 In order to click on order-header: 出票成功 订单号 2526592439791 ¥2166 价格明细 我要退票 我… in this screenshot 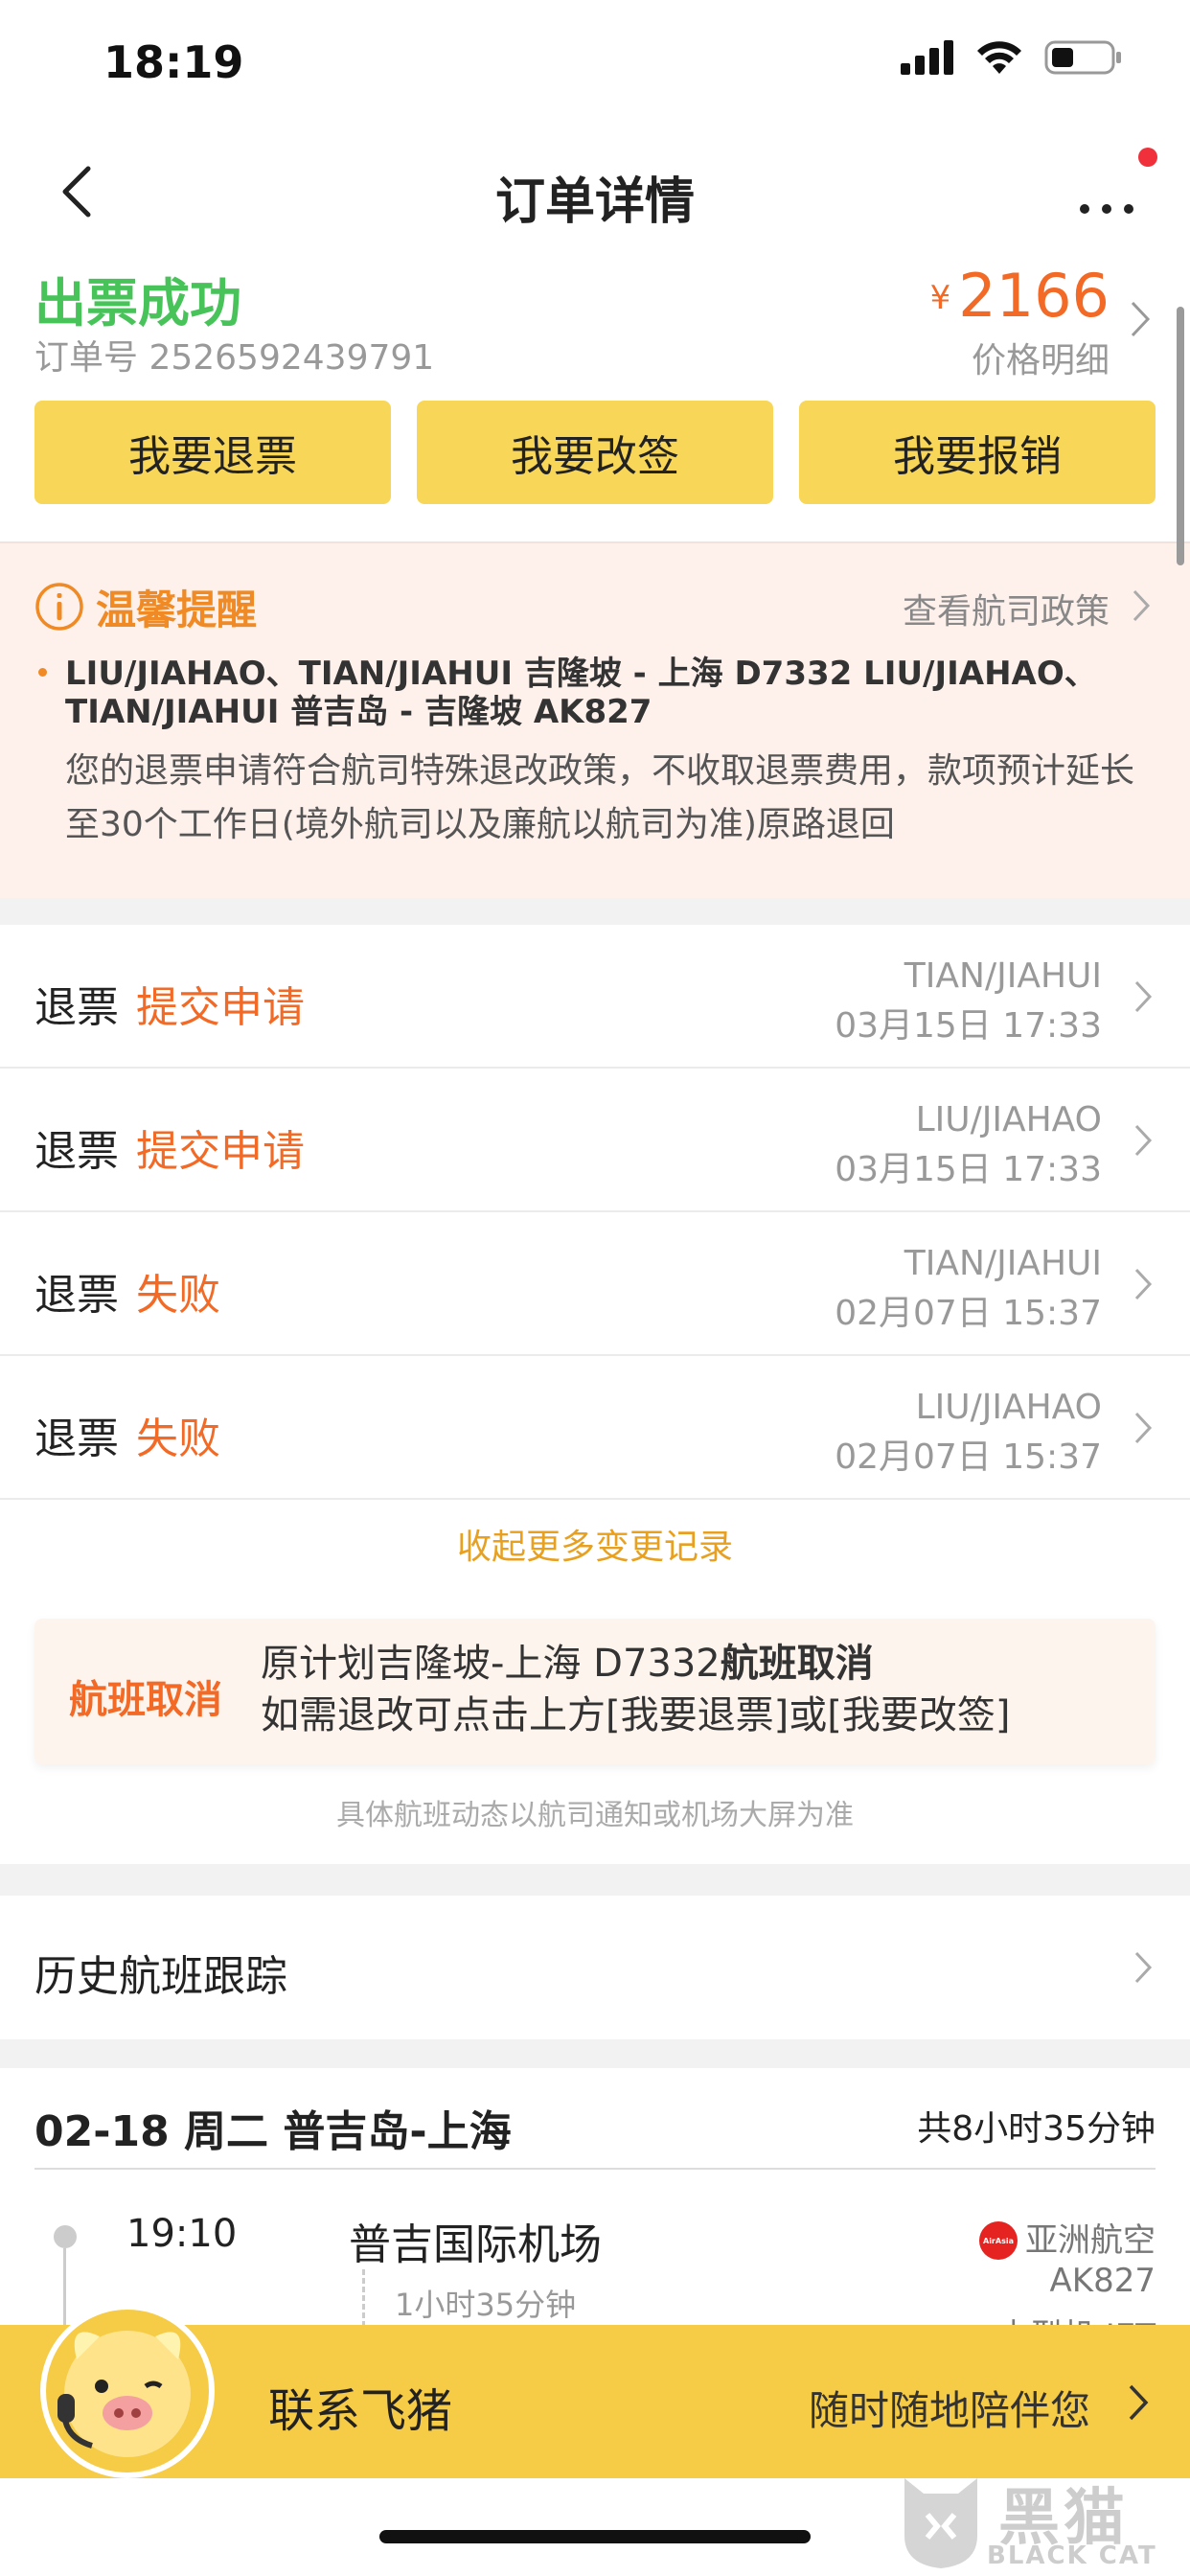, I will do `click(595, 395)`.